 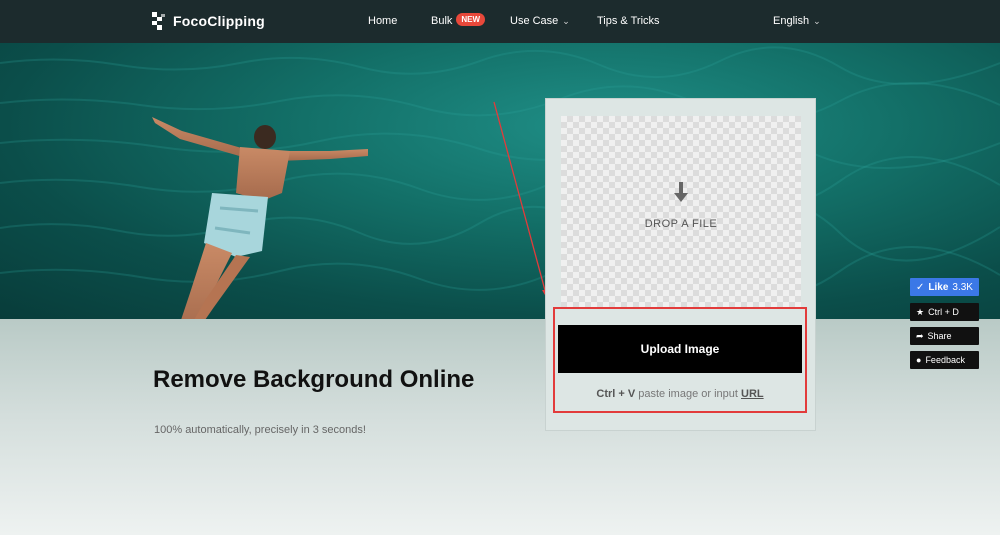 I want to click on like-button: ✓ Like 3.3K, so click(x=944, y=287).